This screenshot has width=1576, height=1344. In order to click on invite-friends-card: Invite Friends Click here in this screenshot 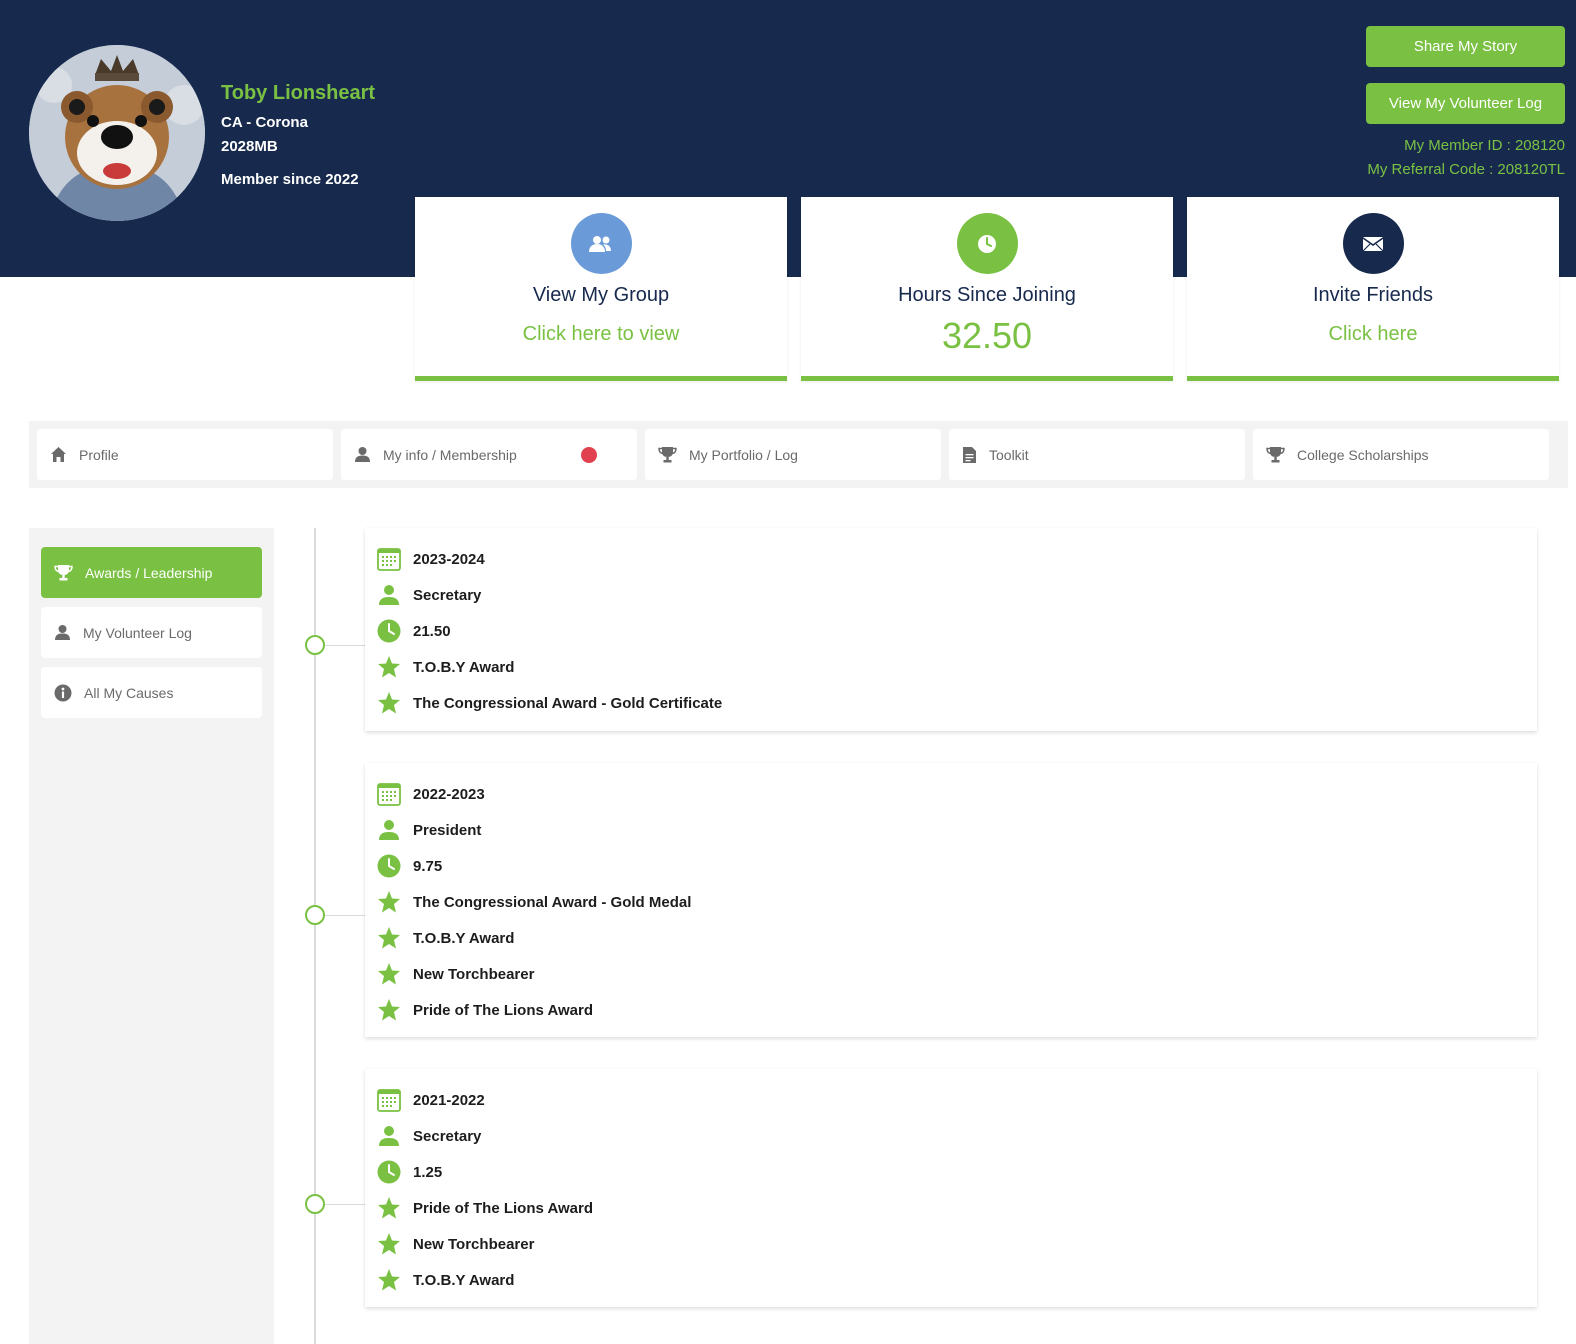, I will do `click(1373, 289)`.